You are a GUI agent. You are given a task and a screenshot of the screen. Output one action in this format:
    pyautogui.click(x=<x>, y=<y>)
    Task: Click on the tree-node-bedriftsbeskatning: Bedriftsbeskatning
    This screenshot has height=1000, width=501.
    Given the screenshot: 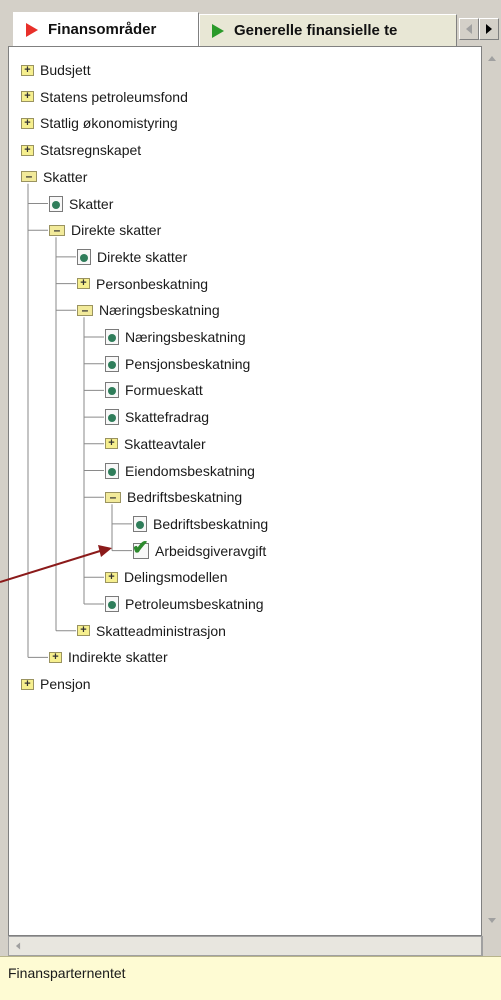 What is the action you would take?
    pyautogui.click(x=200, y=524)
    